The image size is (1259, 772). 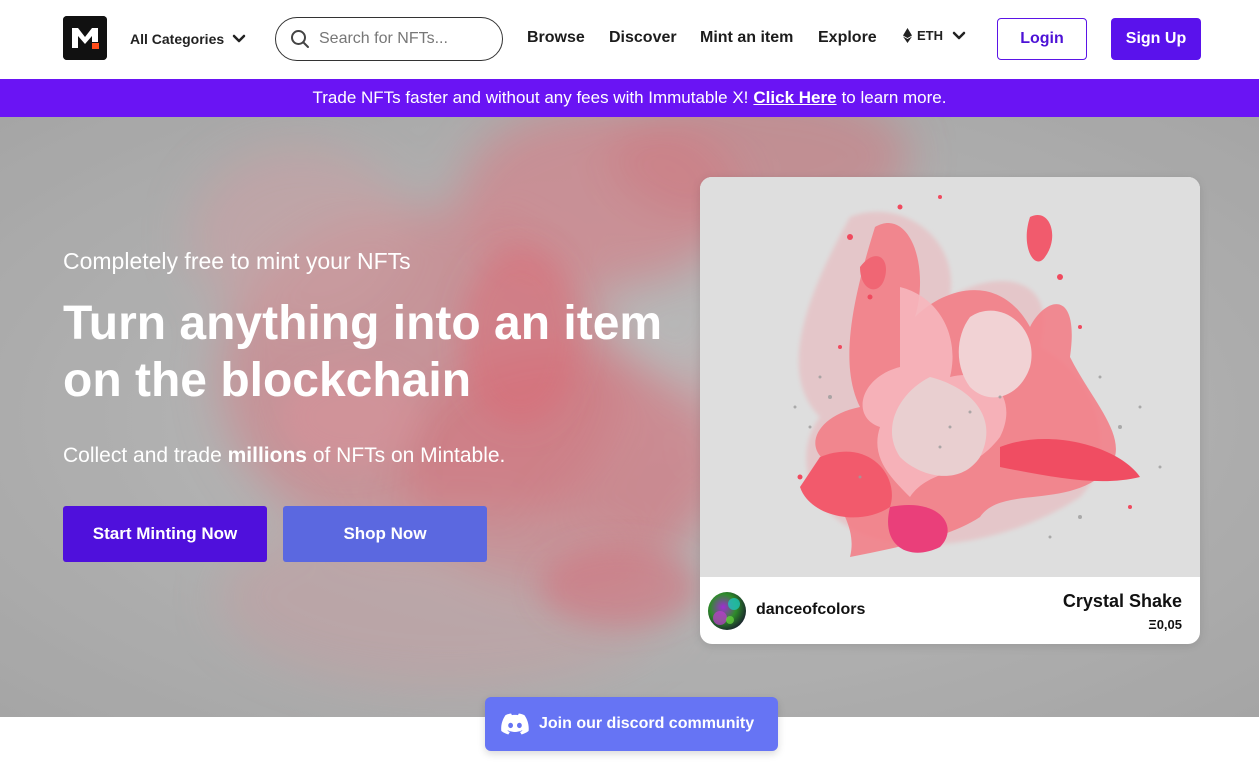 I want to click on category-select: All Categories, so click(x=188, y=39).